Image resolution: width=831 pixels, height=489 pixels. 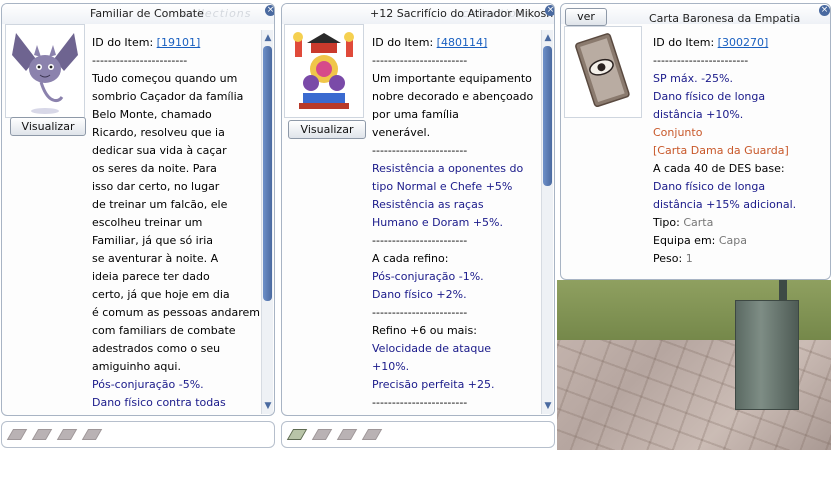 What do you see at coordinates (176, 205) in the screenshot?
I see `description-line: de treinar um falcão, ele` at bounding box center [176, 205].